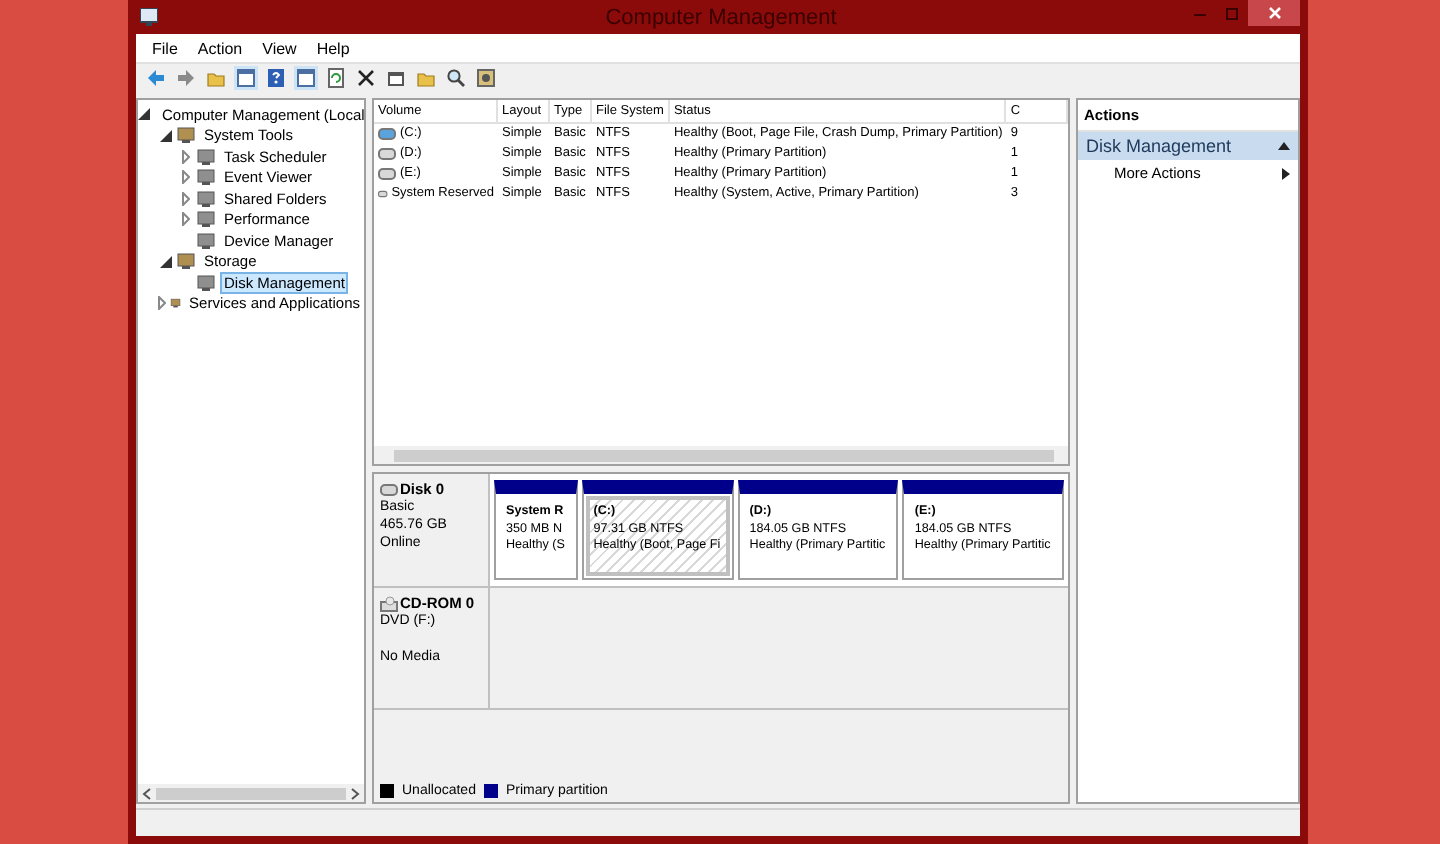 Image resolution: width=1440 pixels, height=844 pixels. I want to click on minimize-icon, so click(1200, 13).